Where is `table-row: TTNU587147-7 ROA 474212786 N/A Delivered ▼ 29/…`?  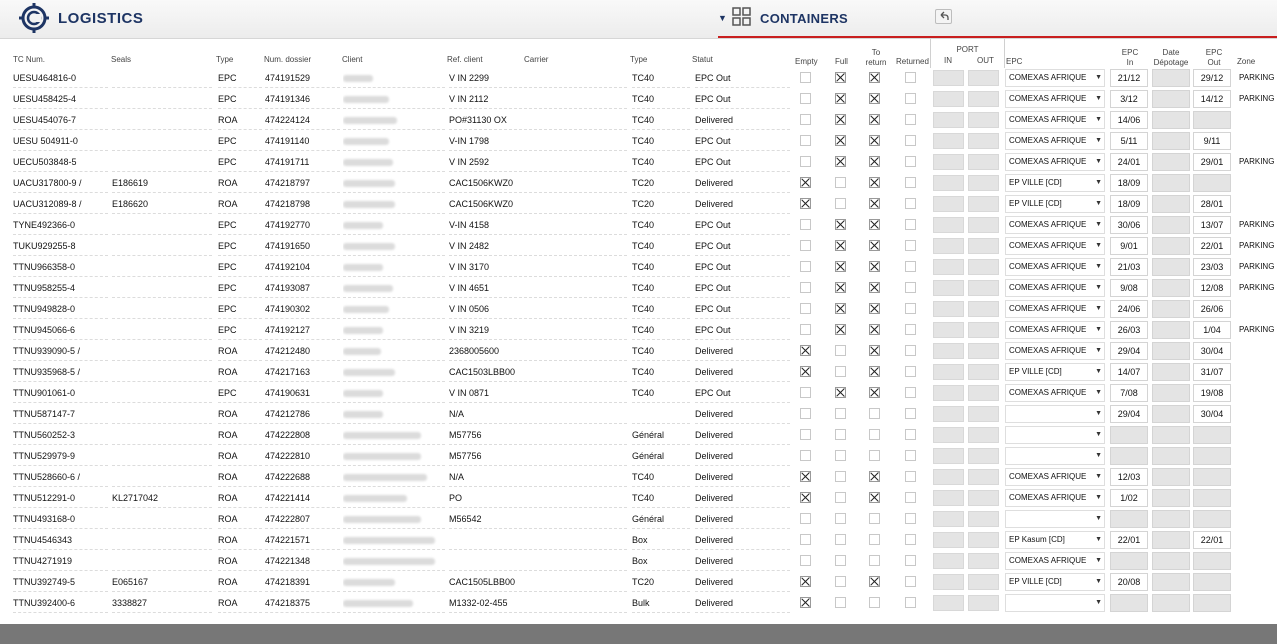 table-row: TTNU587147-7 ROA 474212786 N/A Delivered ▼ 29/… is located at coordinates (638, 414).